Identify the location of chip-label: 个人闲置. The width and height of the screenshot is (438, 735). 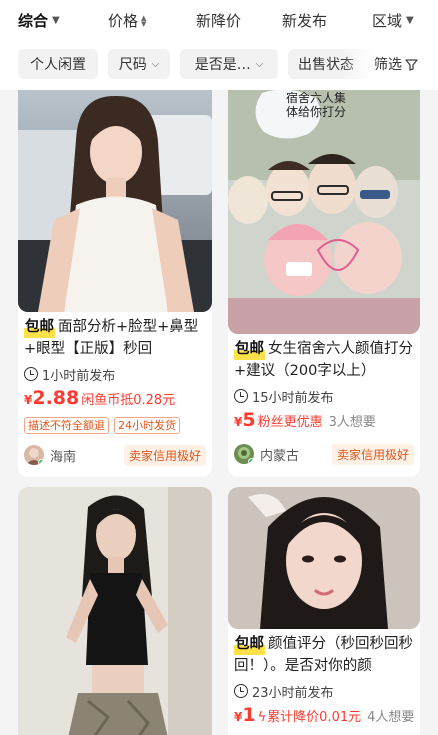
(58, 65).